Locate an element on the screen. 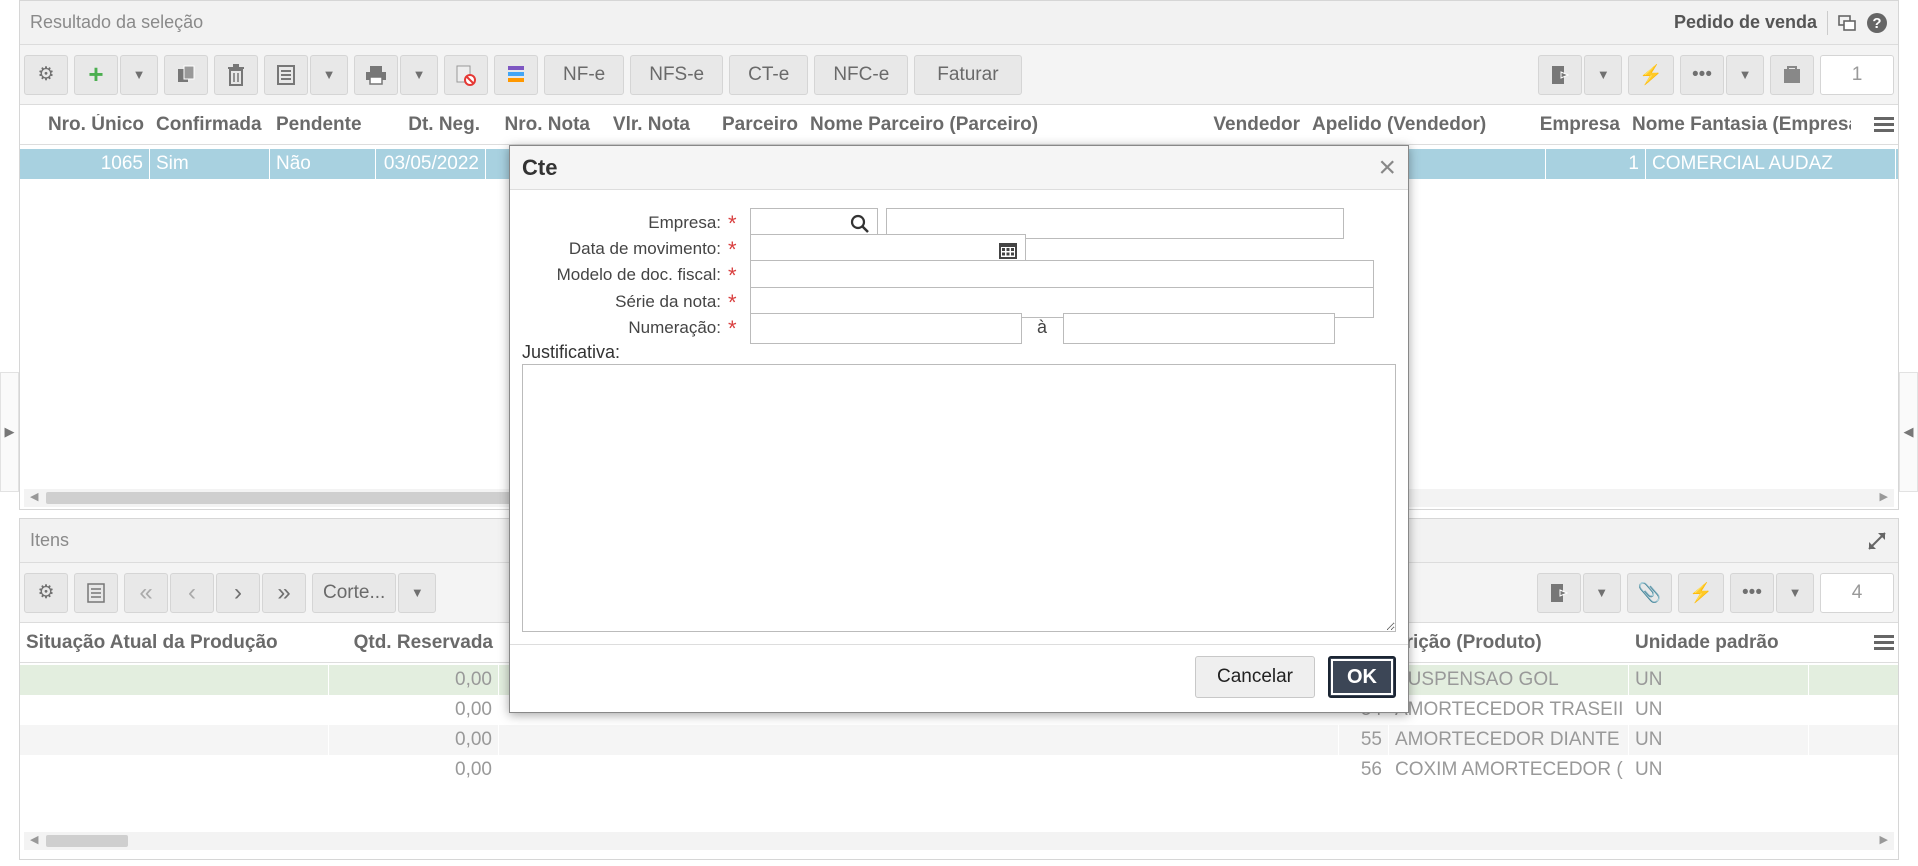  data-movimento-label: Data de movimento: is located at coordinates (644, 248).